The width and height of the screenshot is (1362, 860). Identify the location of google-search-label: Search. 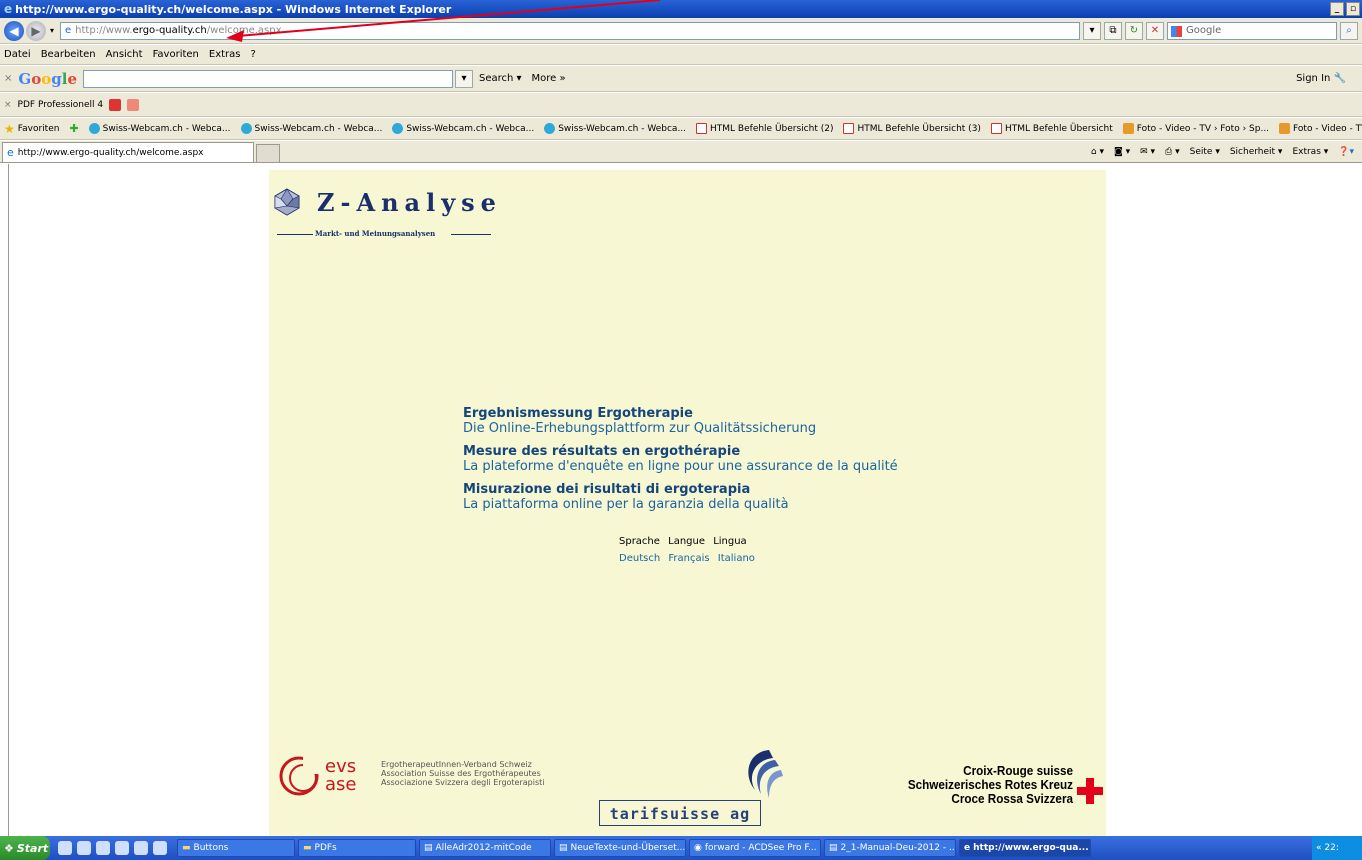
(496, 78).